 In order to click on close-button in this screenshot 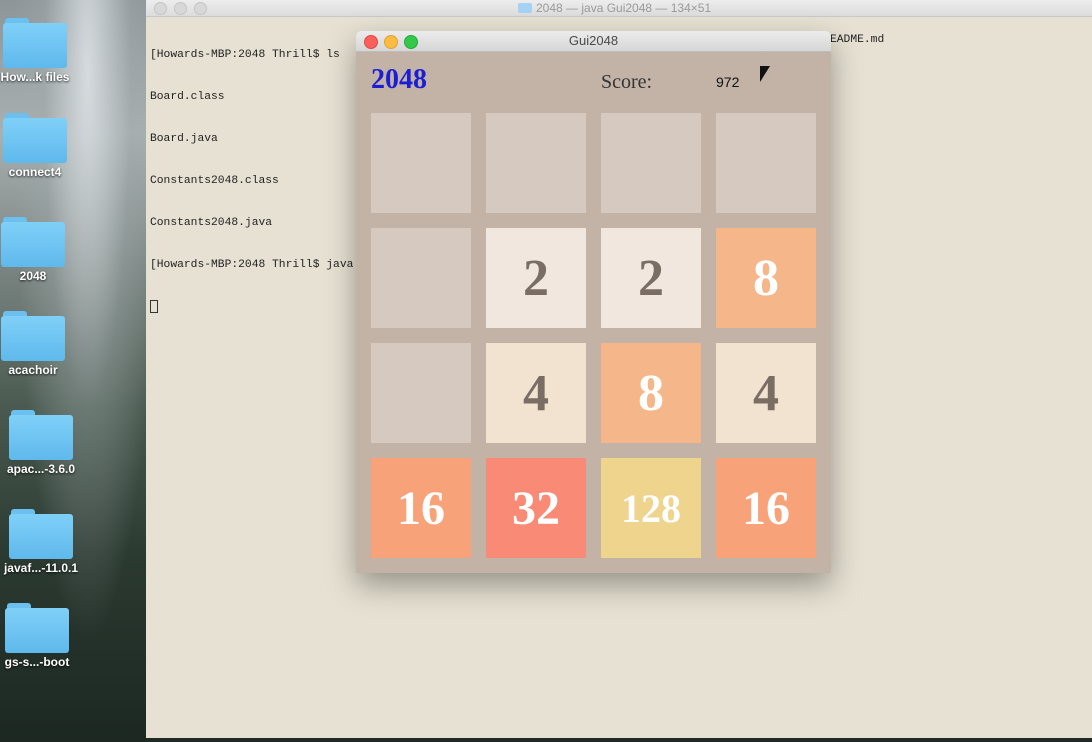, I will do `click(160, 8)`.